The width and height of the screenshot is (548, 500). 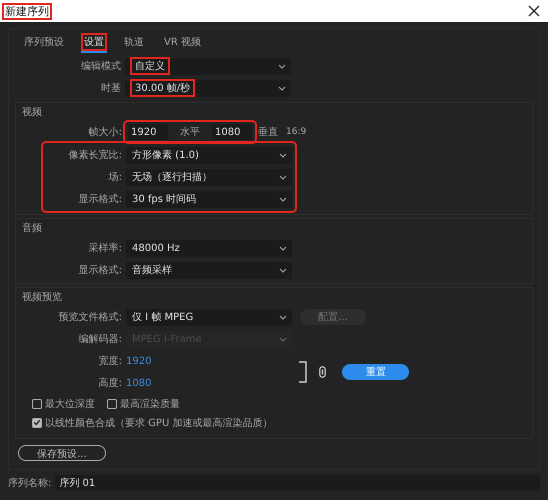 I want to click on width-value: 1920, so click(x=139, y=361).